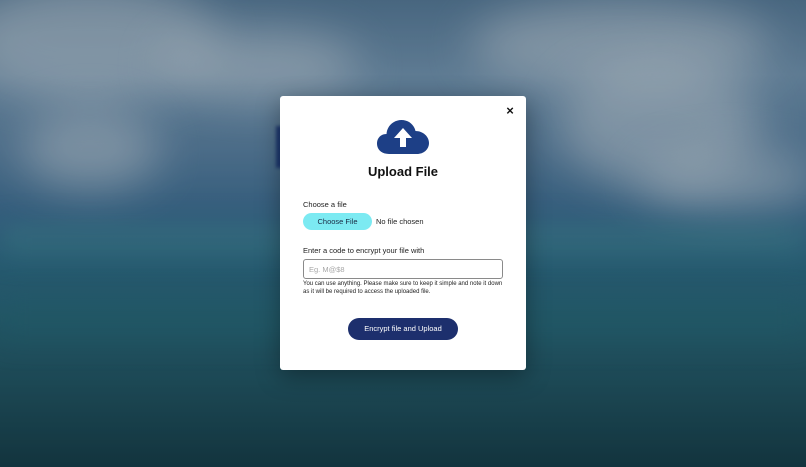 Image resolution: width=806 pixels, height=467 pixels. What do you see at coordinates (403, 329) in the screenshot?
I see `encrypt-upload-button: Encrypt file and Upload` at bounding box center [403, 329].